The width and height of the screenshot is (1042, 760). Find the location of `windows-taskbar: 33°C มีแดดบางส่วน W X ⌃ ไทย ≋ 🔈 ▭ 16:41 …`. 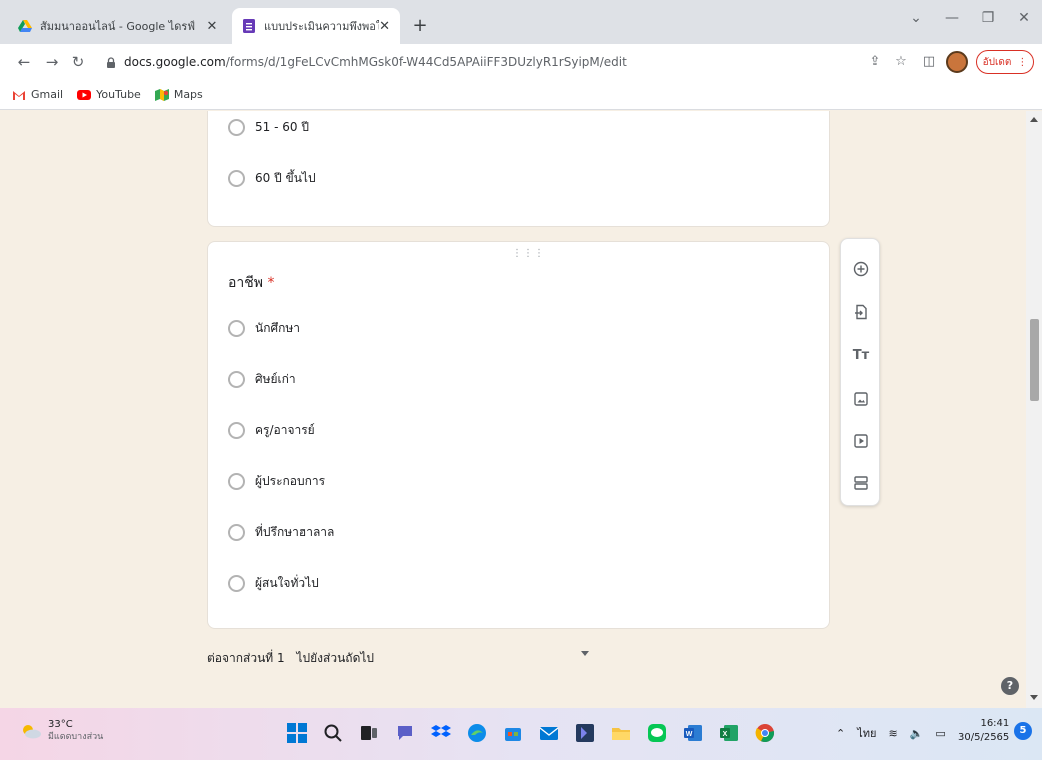

windows-taskbar: 33°C มีแดดบางส่วน W X ⌃ ไทย ≋ 🔈 ▭ 16:41 … is located at coordinates (521, 734).